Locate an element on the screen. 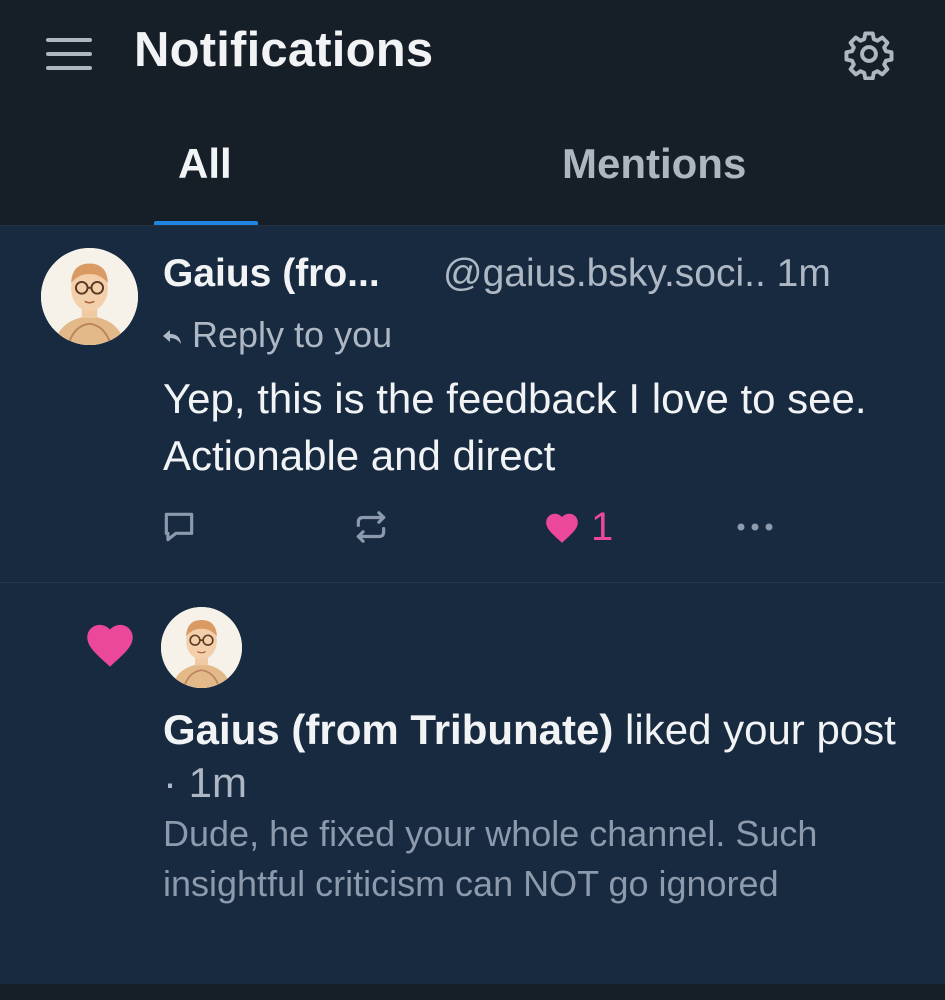  post-time: 1m is located at coordinates (803, 273).